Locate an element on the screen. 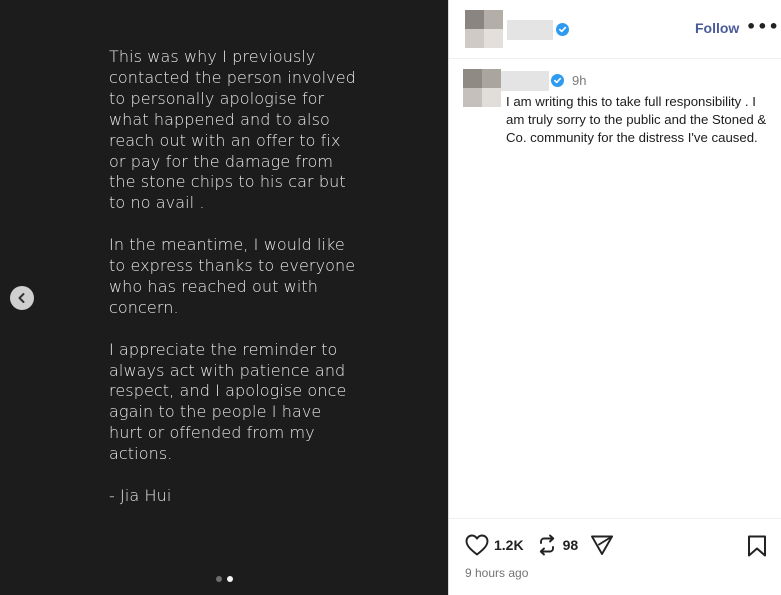 This screenshot has width=781, height=595. save-bookmark-button is located at coordinates (757, 548).